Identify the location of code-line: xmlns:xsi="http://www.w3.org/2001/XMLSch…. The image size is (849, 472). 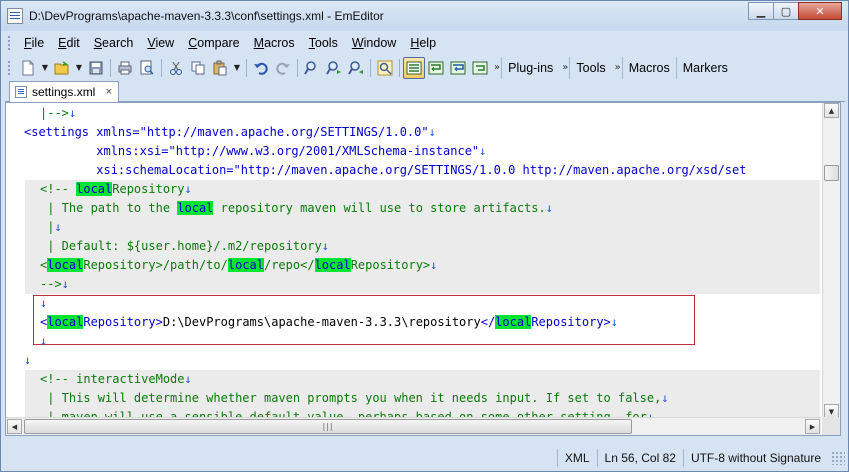
(255, 151).